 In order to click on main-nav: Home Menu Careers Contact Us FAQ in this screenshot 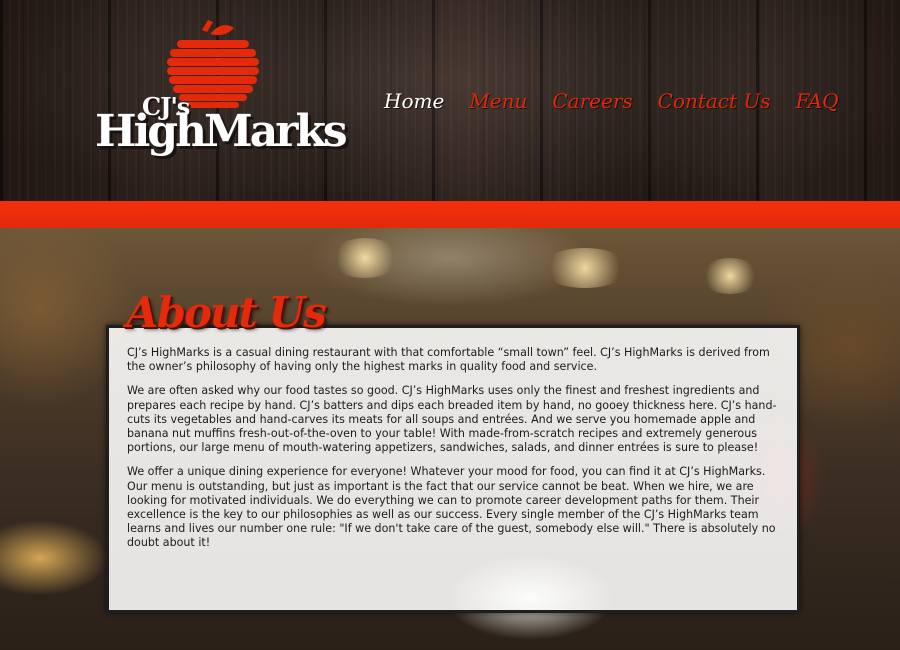, I will do `click(611, 101)`.